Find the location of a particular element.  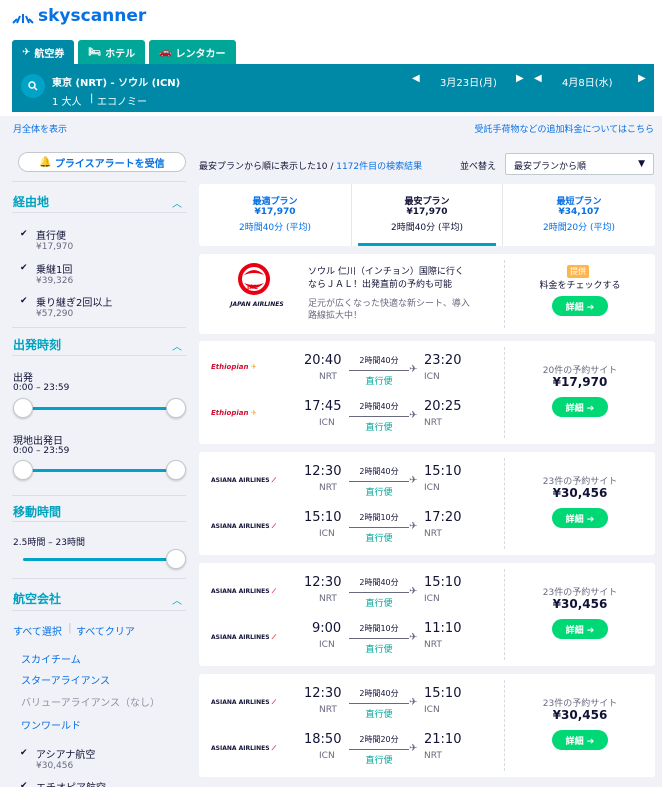

prev-depart-date-chevron-icon: ◀ is located at coordinates (416, 78).